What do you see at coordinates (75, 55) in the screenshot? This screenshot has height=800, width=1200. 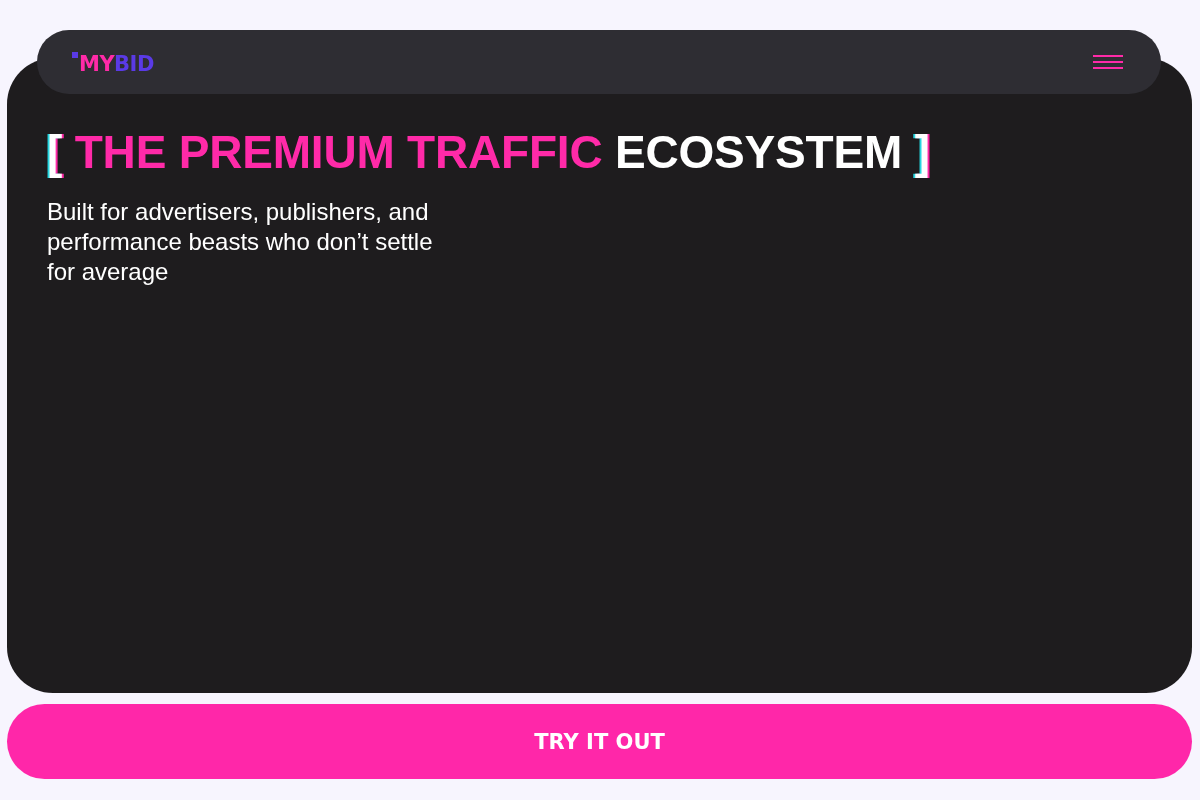 I see `square-icon` at bounding box center [75, 55].